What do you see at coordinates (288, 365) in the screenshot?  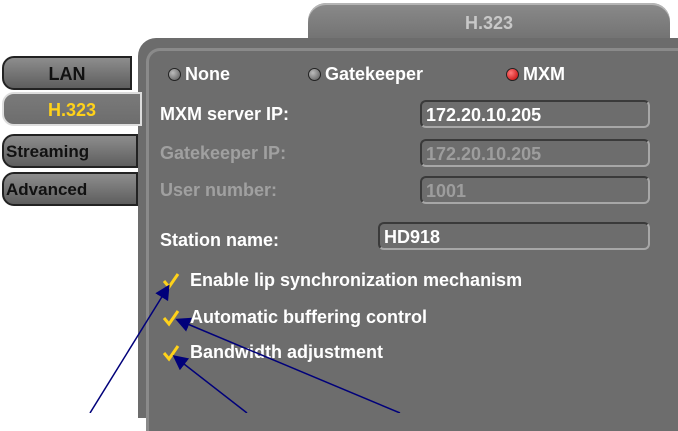 I see `arrow-auto-buffering` at bounding box center [288, 365].